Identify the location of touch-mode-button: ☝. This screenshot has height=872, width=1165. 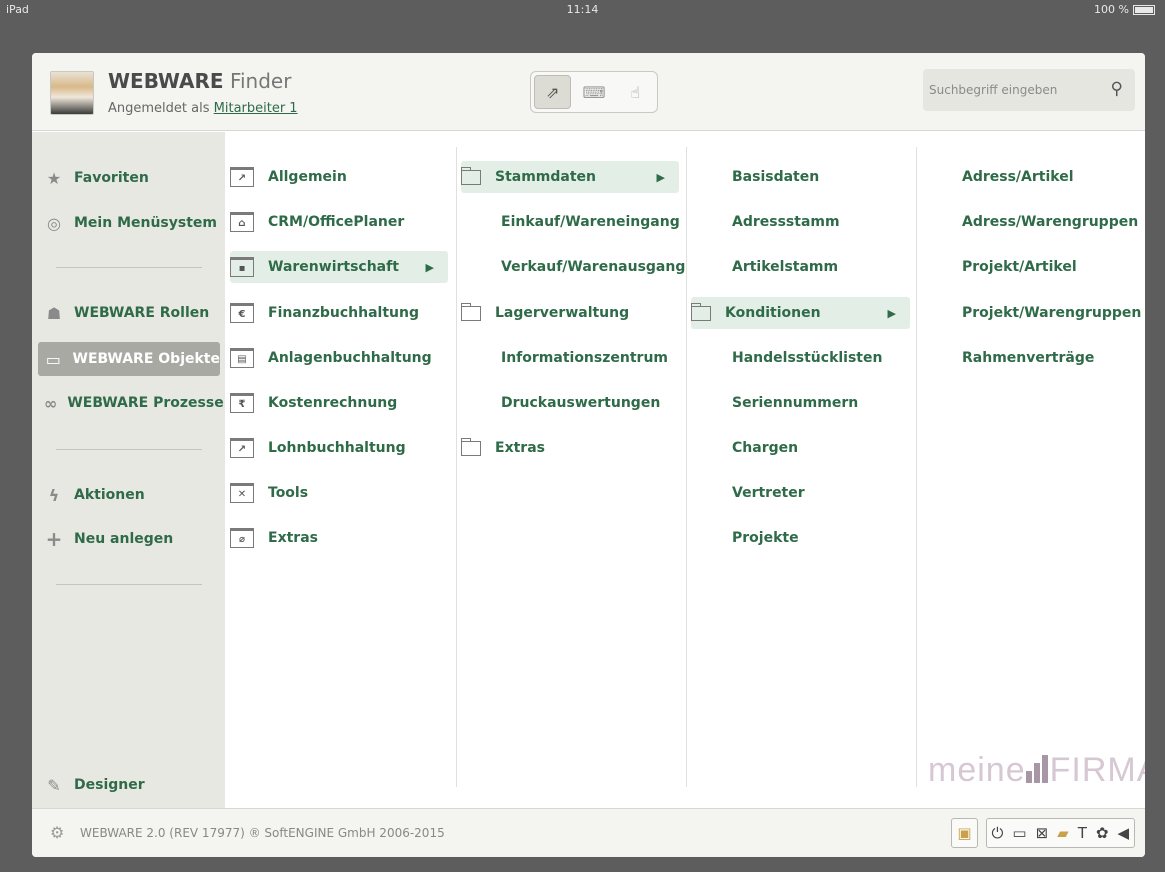
(635, 92).